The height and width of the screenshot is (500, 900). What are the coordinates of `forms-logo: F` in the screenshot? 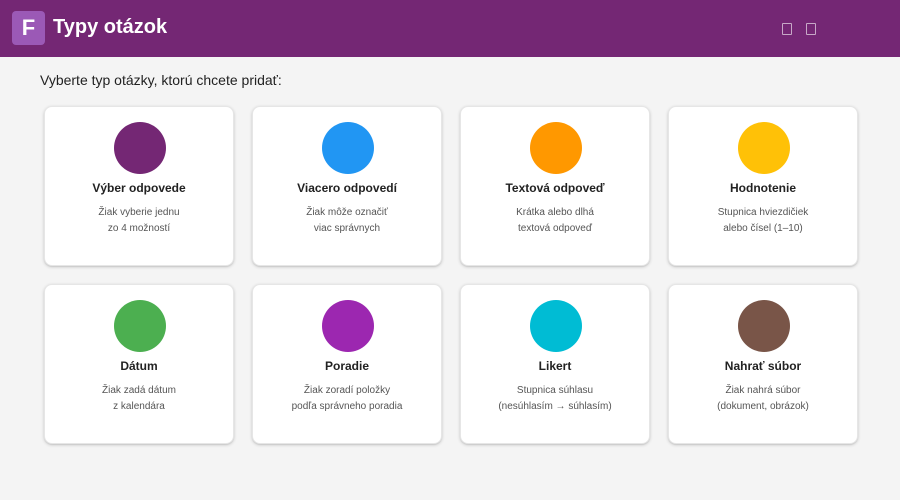 It's located at (28, 28).